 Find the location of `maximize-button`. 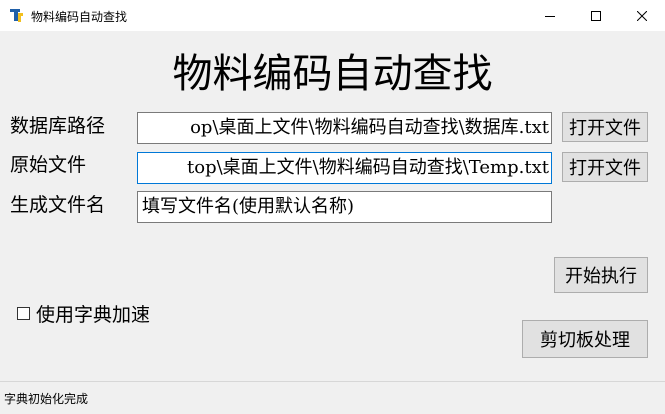

maximize-button is located at coordinates (596, 15).